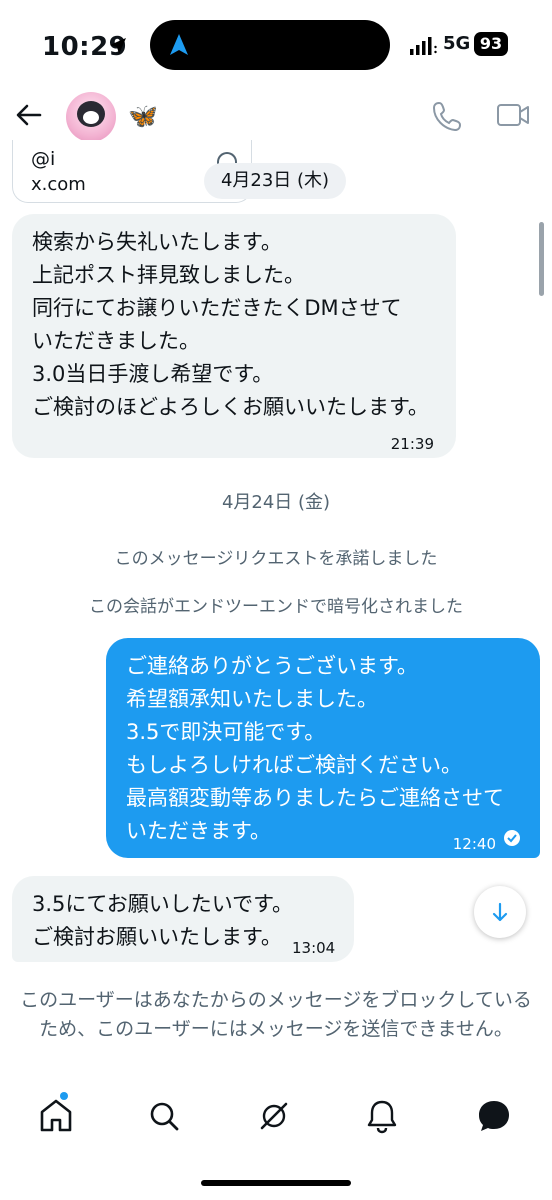  What do you see at coordinates (56, 1116) in the screenshot?
I see `home-icon` at bounding box center [56, 1116].